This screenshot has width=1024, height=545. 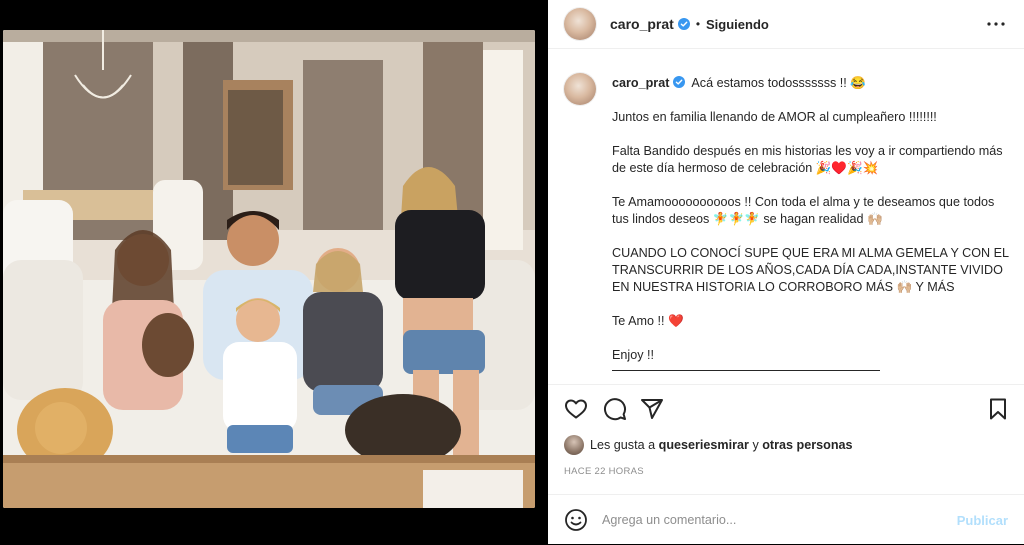 What do you see at coordinates (604, 471) in the screenshot?
I see `post-timestamp: HACE 22 HORAS` at bounding box center [604, 471].